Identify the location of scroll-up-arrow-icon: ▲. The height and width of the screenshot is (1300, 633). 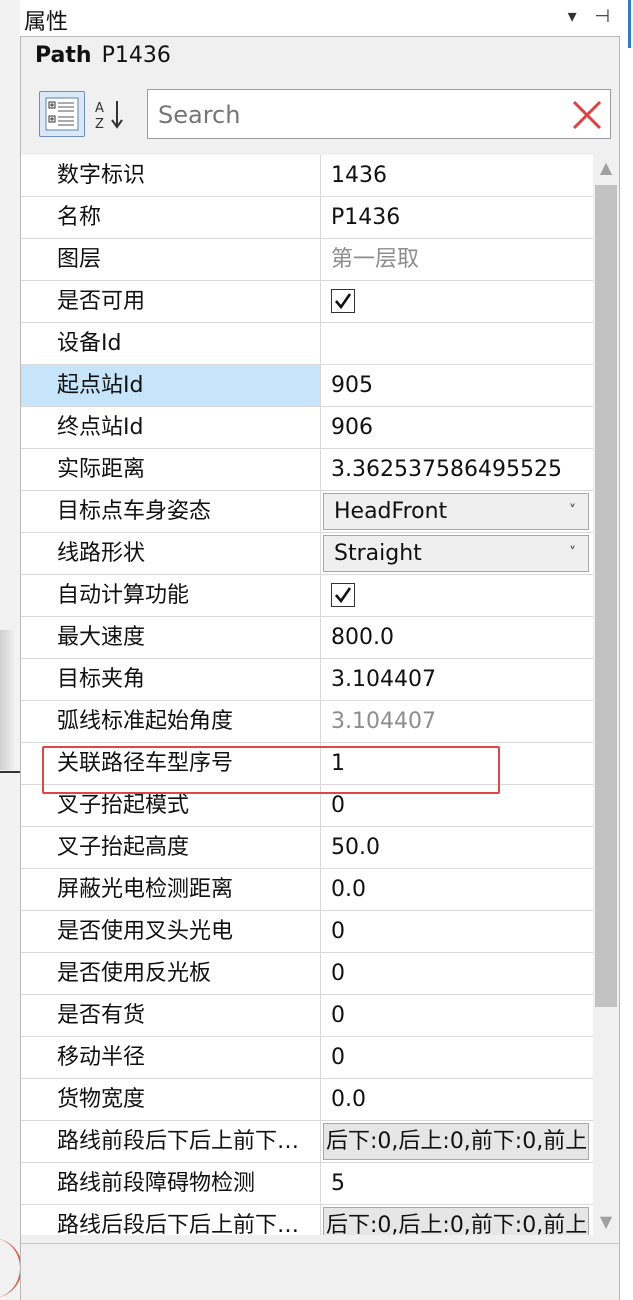
(606, 168).